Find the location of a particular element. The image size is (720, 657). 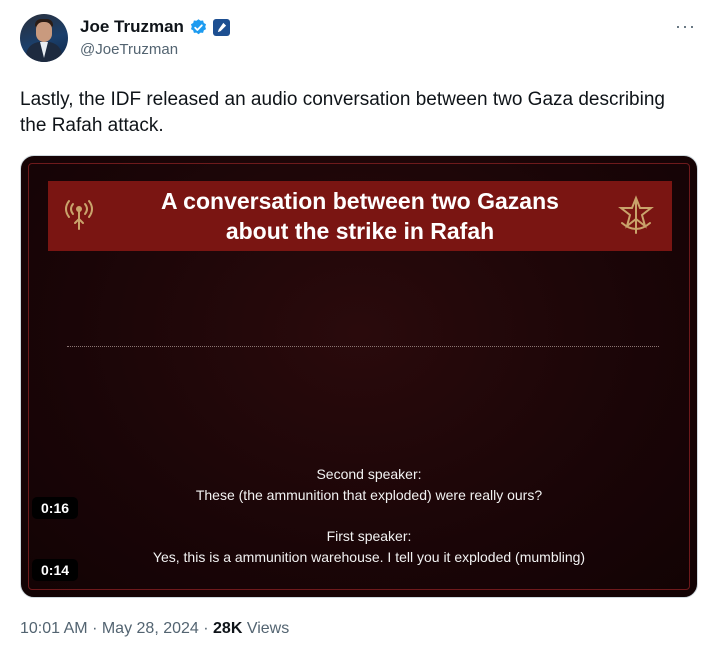

timestamp-badge: 0:14 is located at coordinates (55, 570).